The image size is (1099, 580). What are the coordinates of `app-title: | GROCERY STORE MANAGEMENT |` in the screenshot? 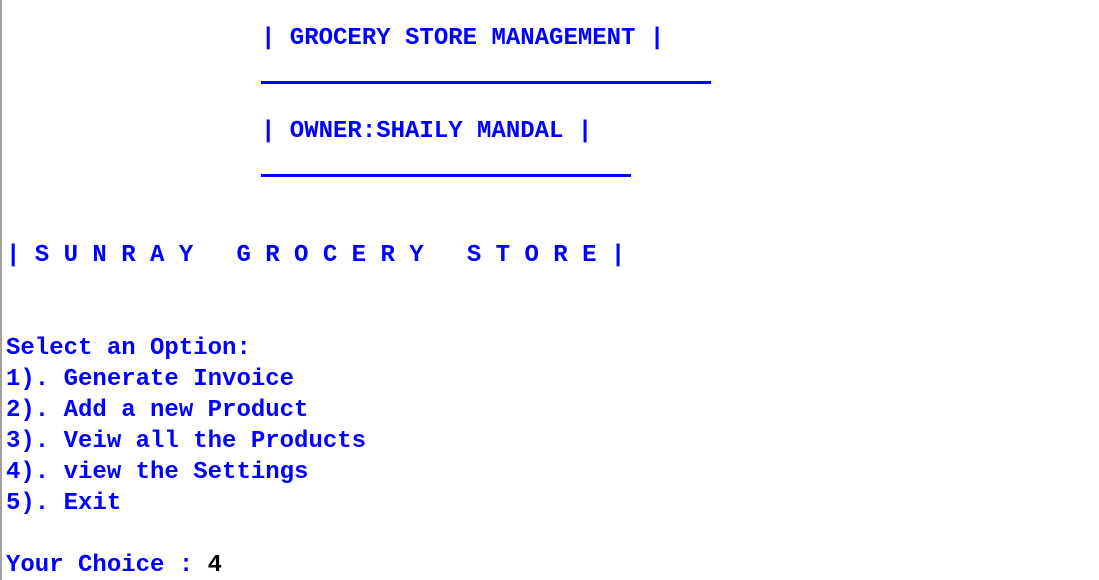 It's located at (463, 38).